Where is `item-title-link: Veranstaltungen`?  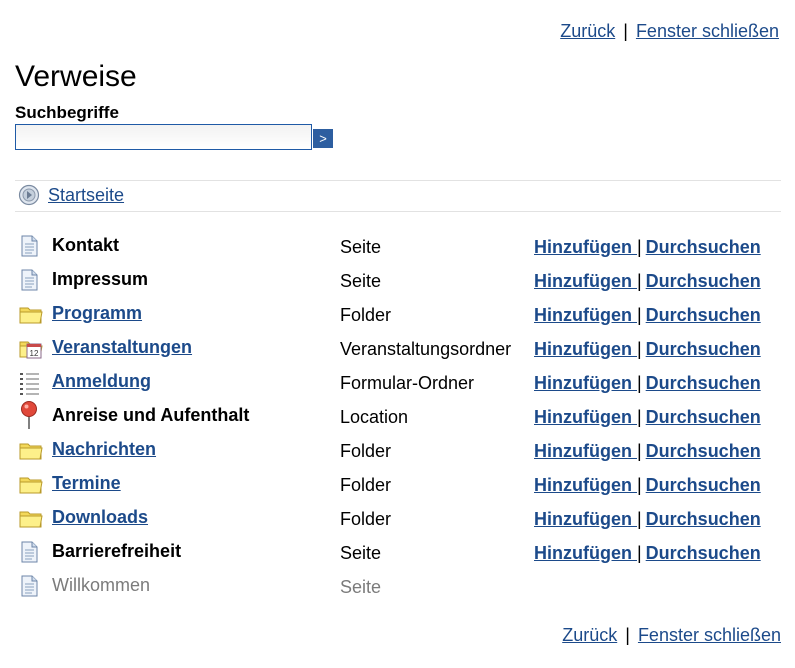 item-title-link: Veranstaltungen is located at coordinates (122, 347).